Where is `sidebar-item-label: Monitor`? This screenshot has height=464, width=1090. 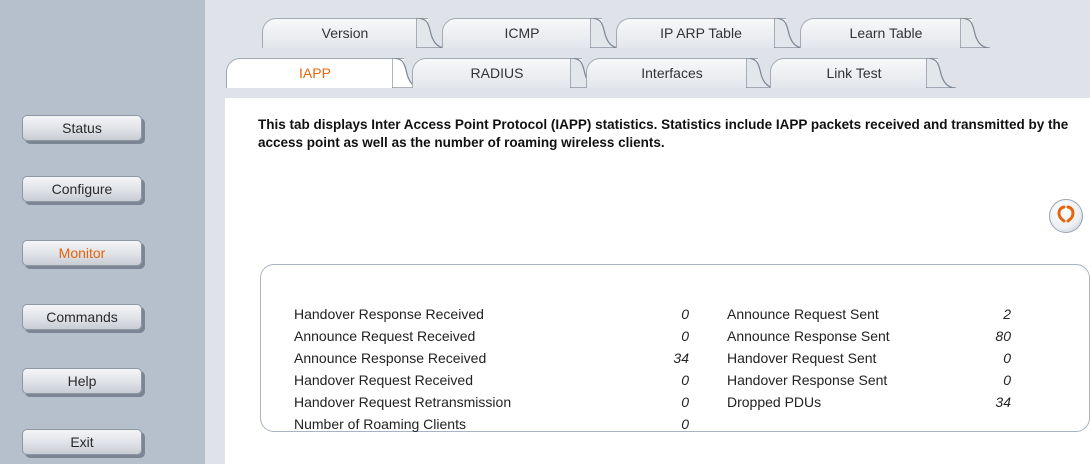 sidebar-item-label: Monitor is located at coordinates (82, 253).